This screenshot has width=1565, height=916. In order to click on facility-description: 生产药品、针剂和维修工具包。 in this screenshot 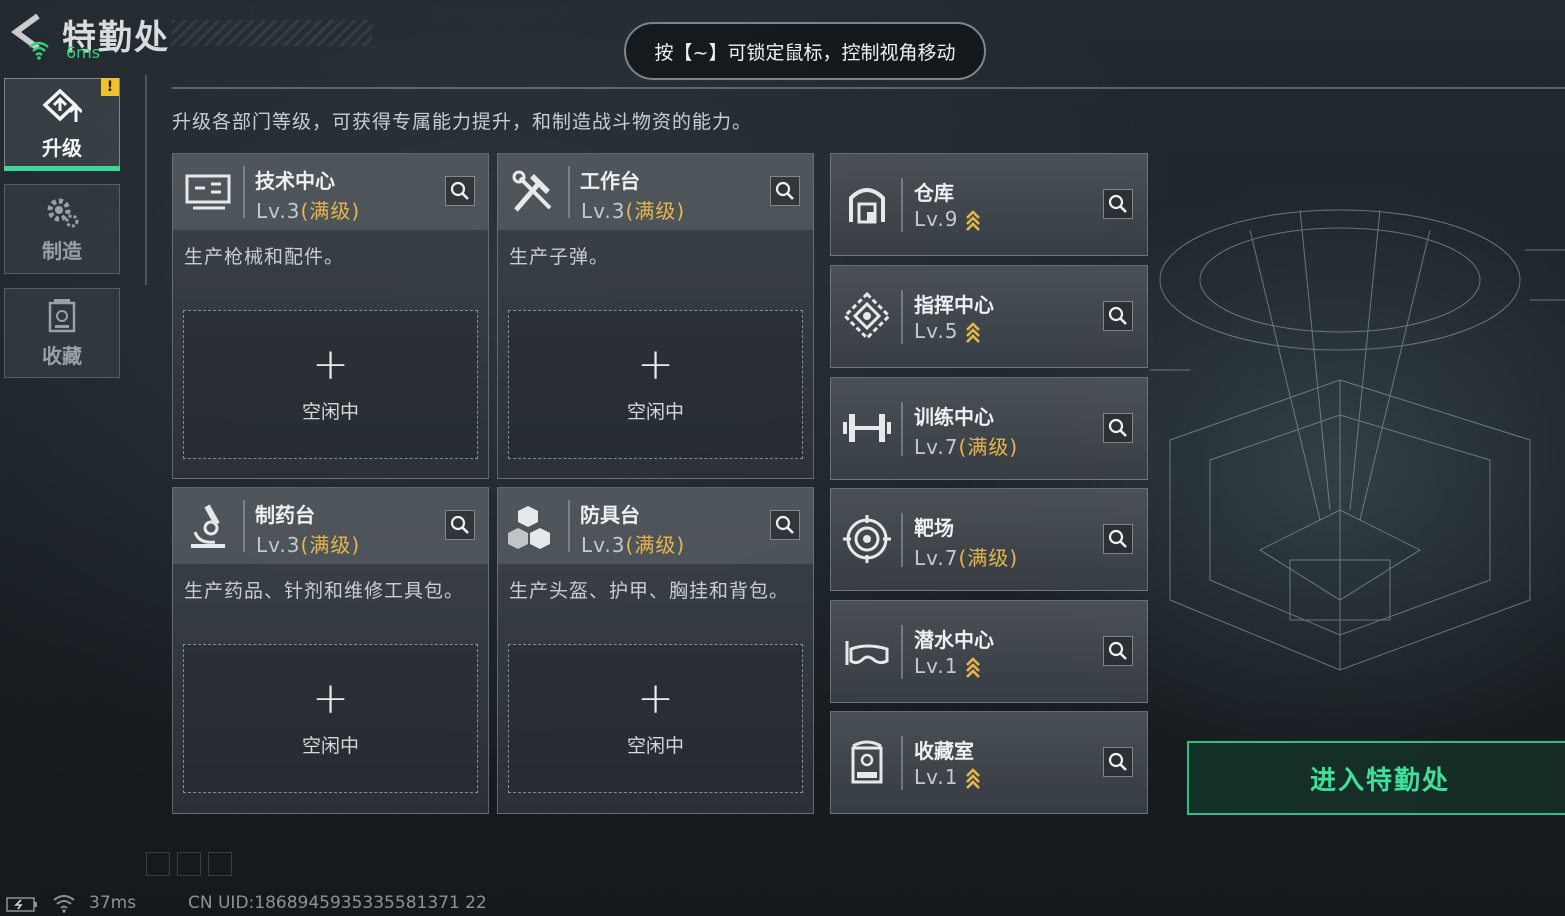, I will do `click(324, 591)`.